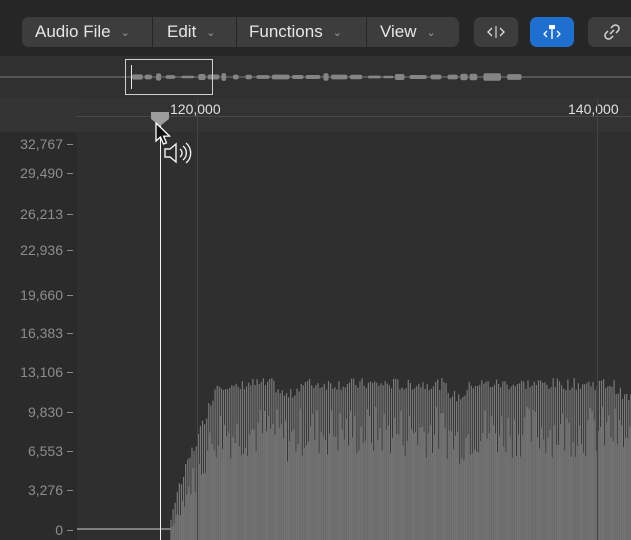  Describe the element at coordinates (315, 115) in the screenshot. I see `timeline-ruler: 120,000 140,000` at that location.